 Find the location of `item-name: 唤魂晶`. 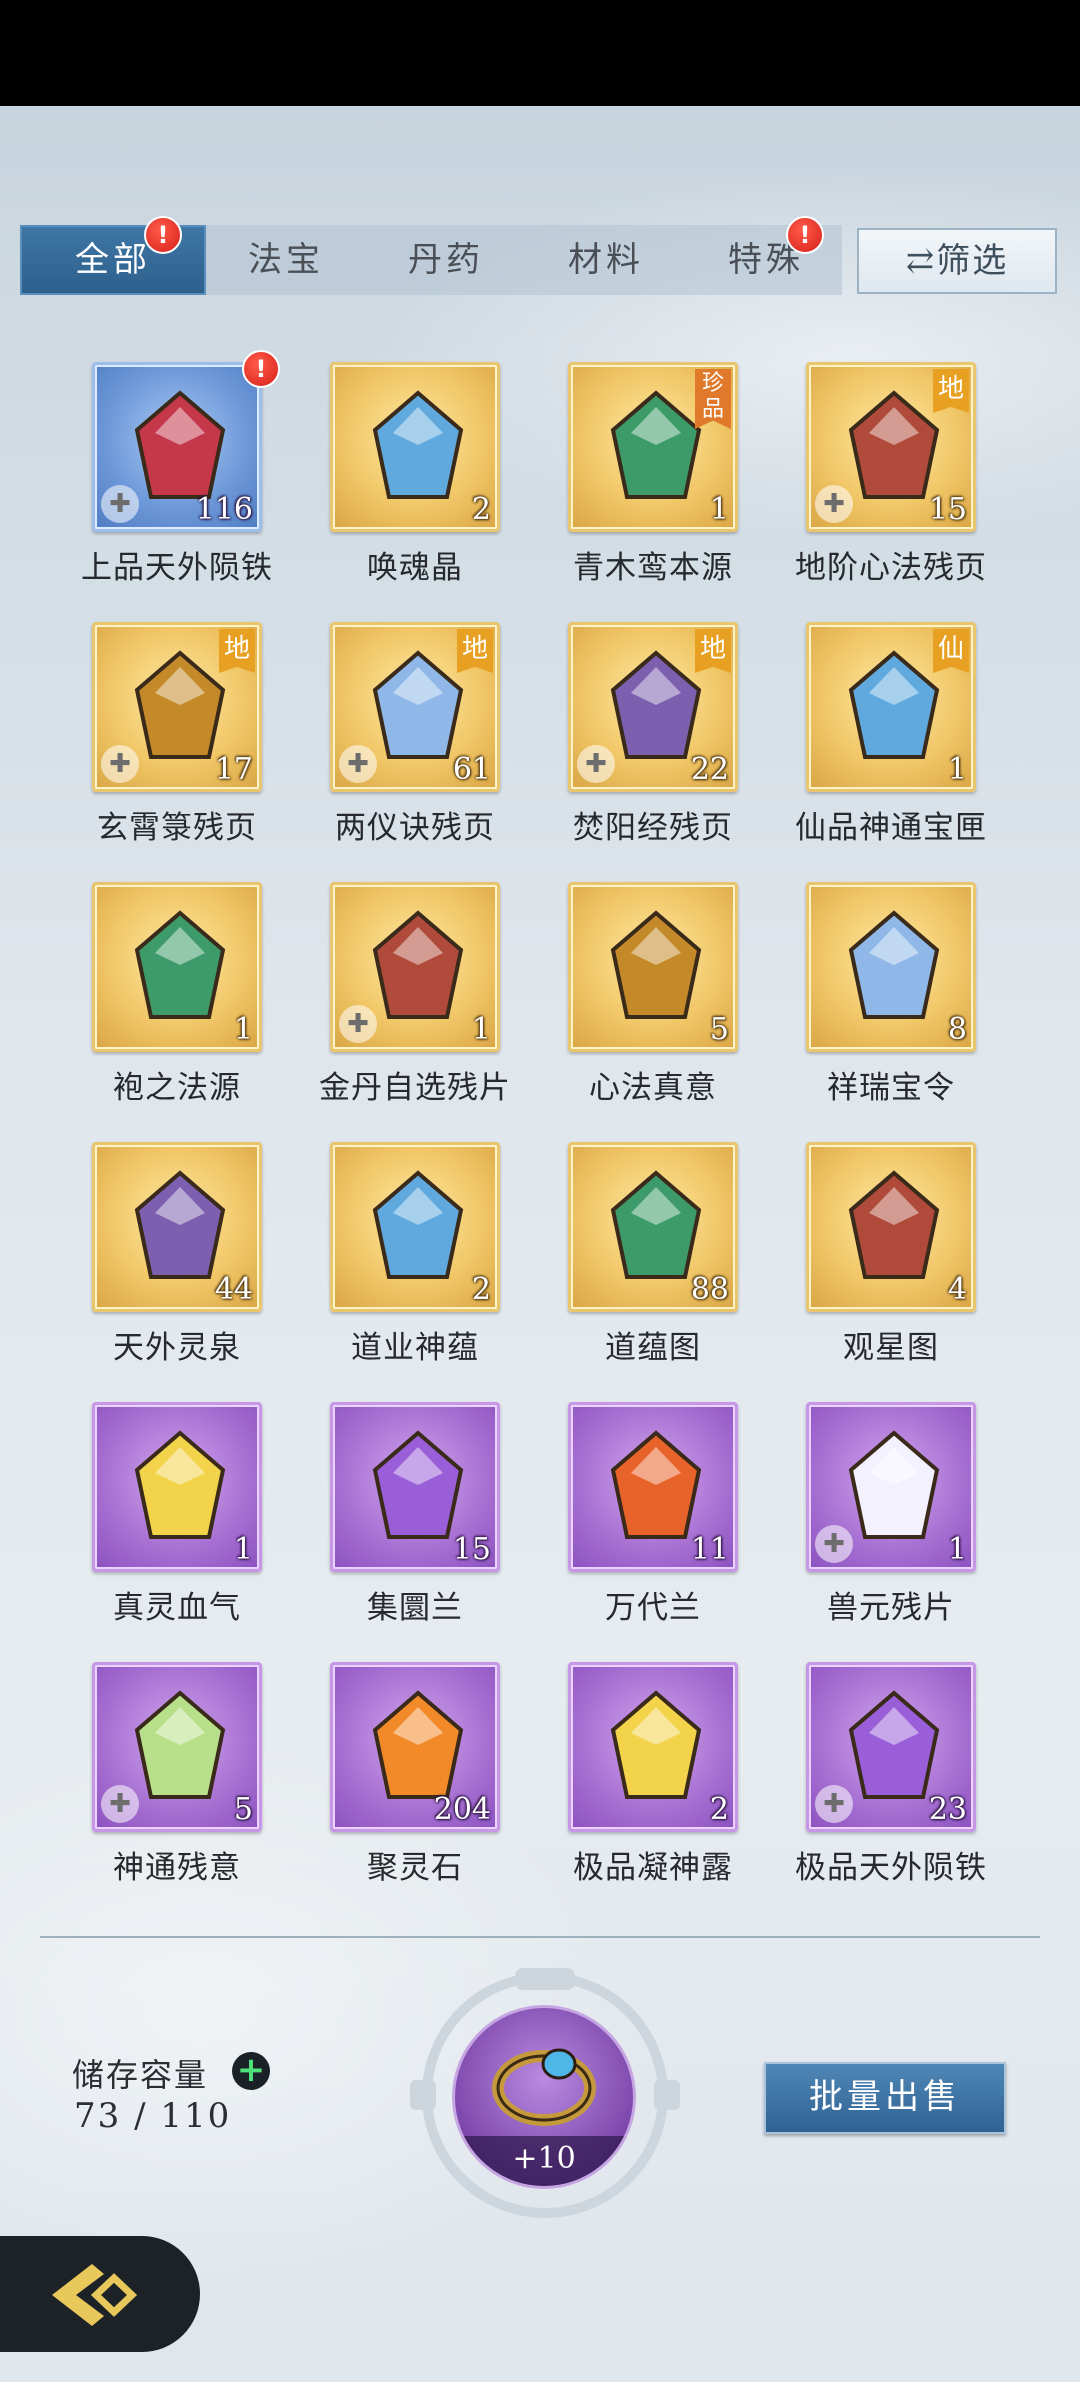

item-name: 唤魂晶 is located at coordinates (415, 568).